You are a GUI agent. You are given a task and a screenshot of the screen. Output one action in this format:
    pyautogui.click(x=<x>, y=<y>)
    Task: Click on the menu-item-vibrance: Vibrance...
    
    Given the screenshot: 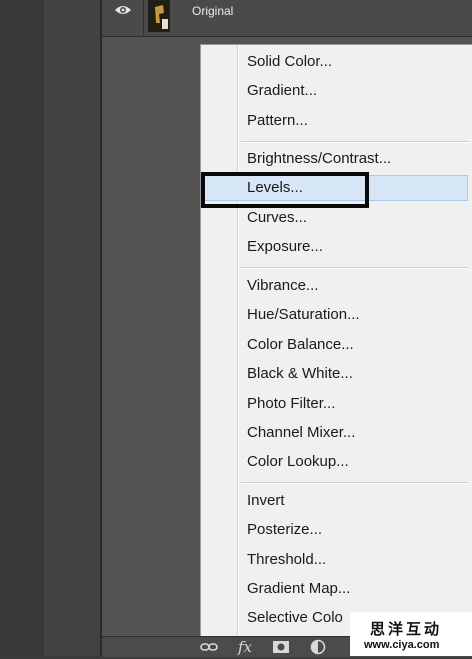 What is the action you would take?
    pyautogui.click(x=337, y=286)
    